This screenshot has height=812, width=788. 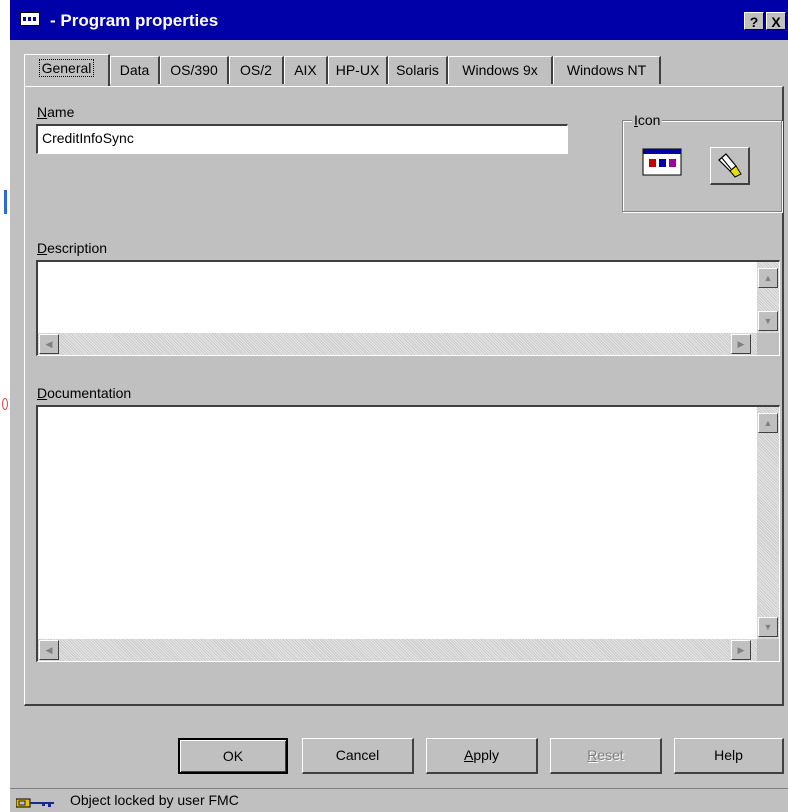 What do you see at coordinates (358, 756) in the screenshot?
I see `cancel-button: Cancel` at bounding box center [358, 756].